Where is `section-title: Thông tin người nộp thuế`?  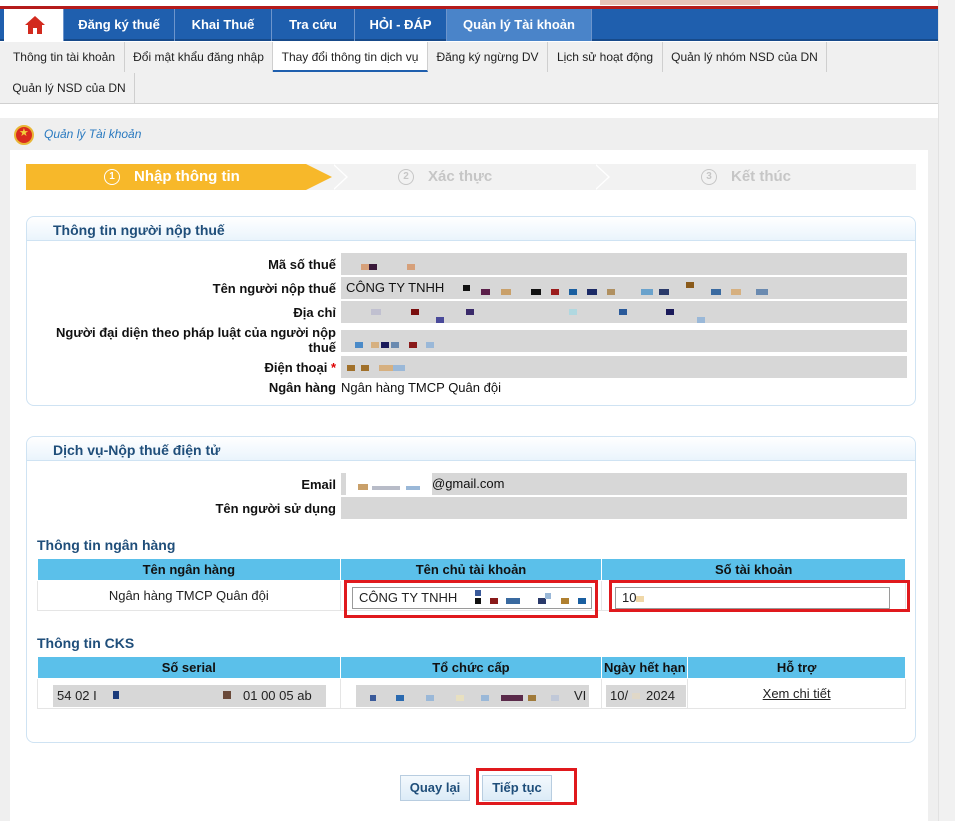 section-title: Thông tin người nộp thuế is located at coordinates (139, 230).